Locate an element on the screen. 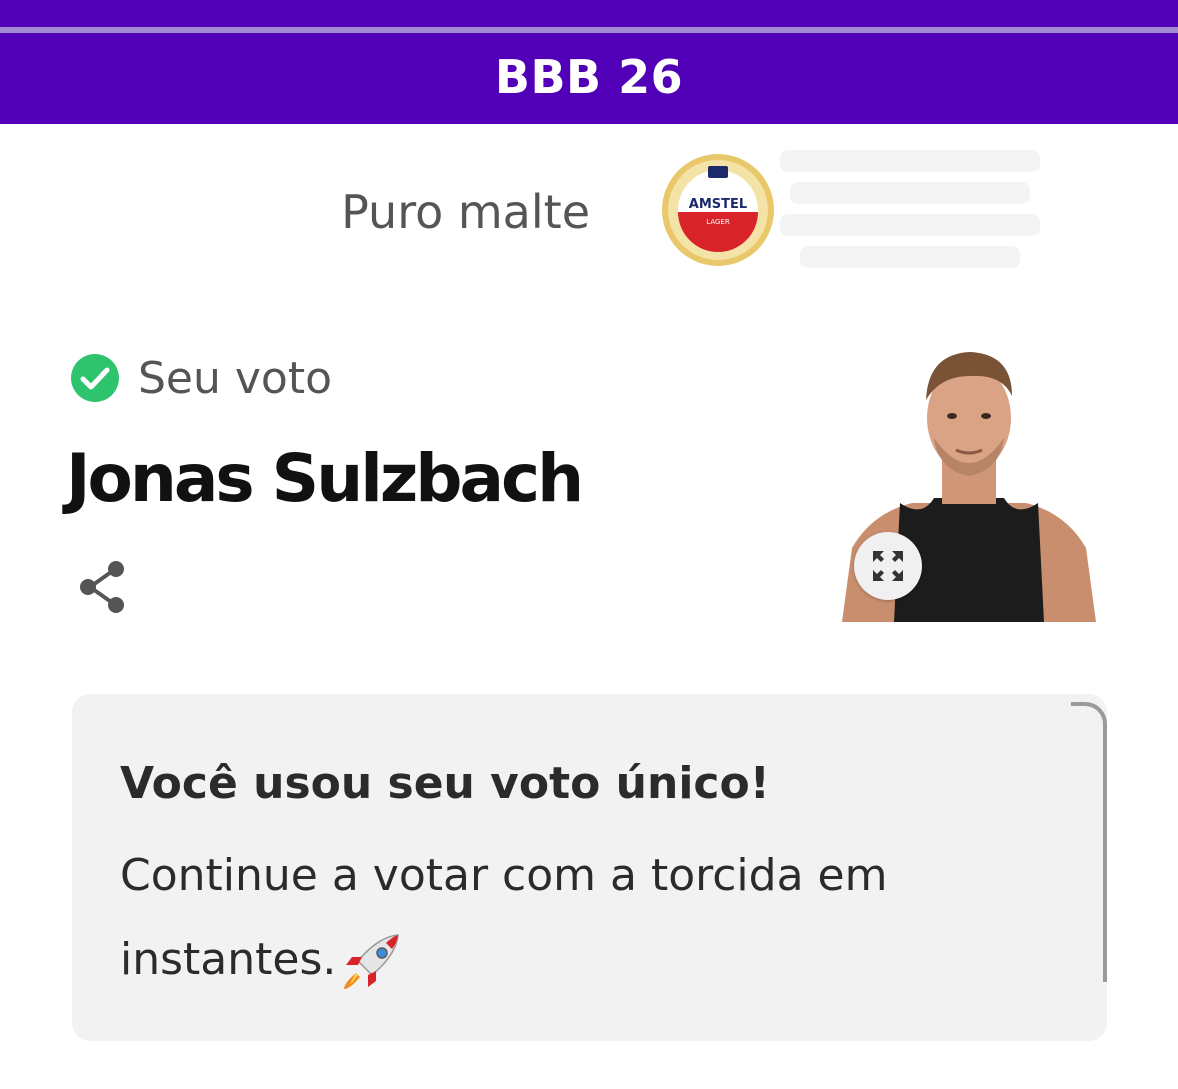  expand-photo-button is located at coordinates (888, 566).